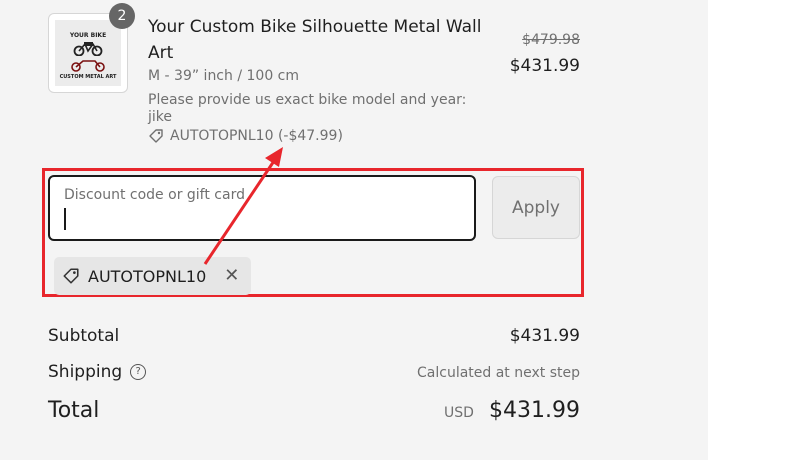  I want to click on thumb-top-text: YOUR BIKE, so click(88, 35).